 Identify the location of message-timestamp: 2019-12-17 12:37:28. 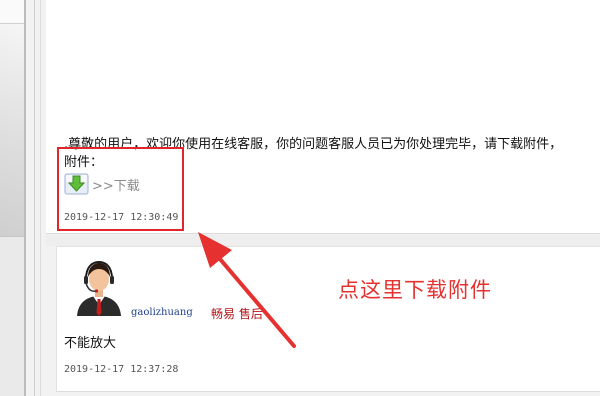
(121, 369).